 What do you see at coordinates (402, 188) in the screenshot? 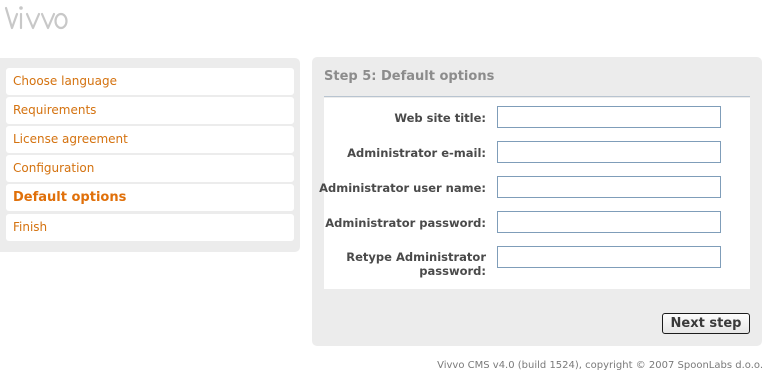
I see `admin-username-label: Administrator user name:` at bounding box center [402, 188].